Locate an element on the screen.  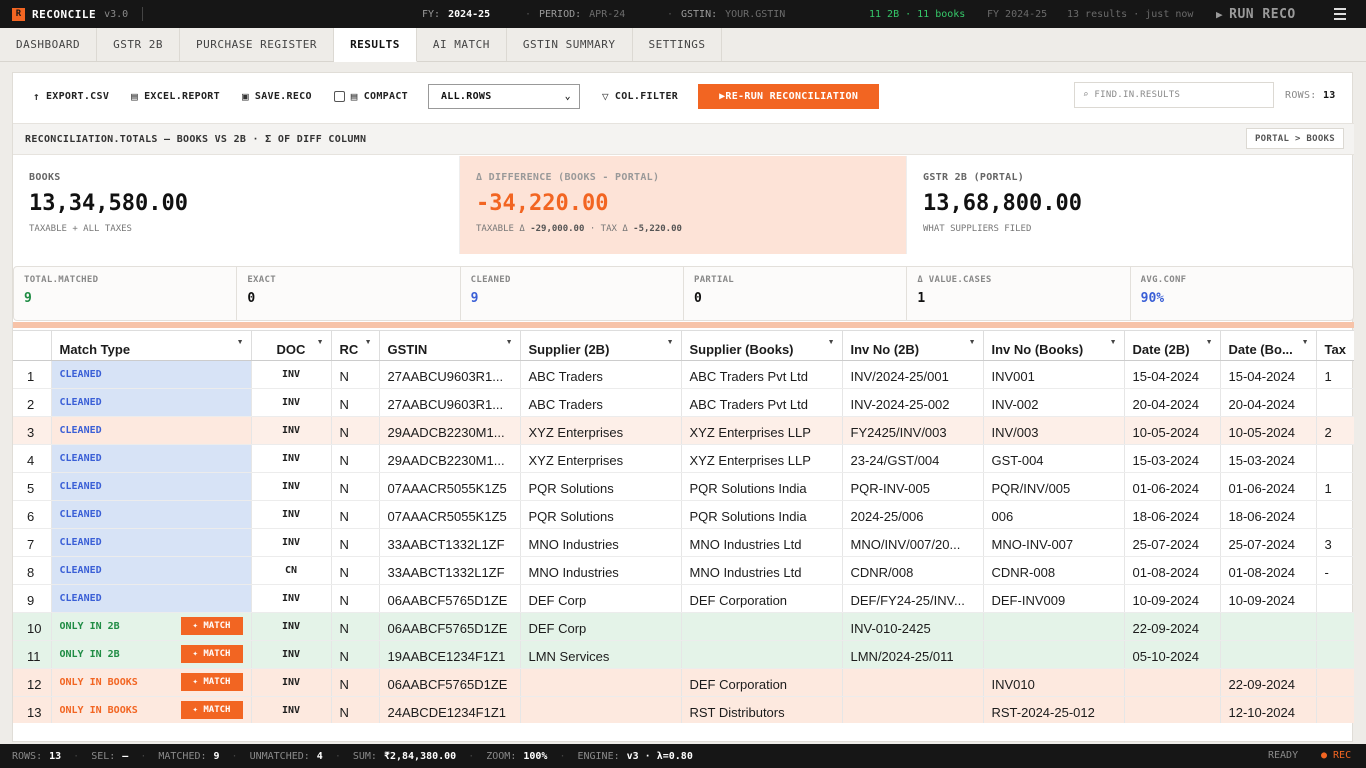
rerun-reconciliation-button: ▶RE-RUN RECONCILIATION is located at coordinates (789, 96).